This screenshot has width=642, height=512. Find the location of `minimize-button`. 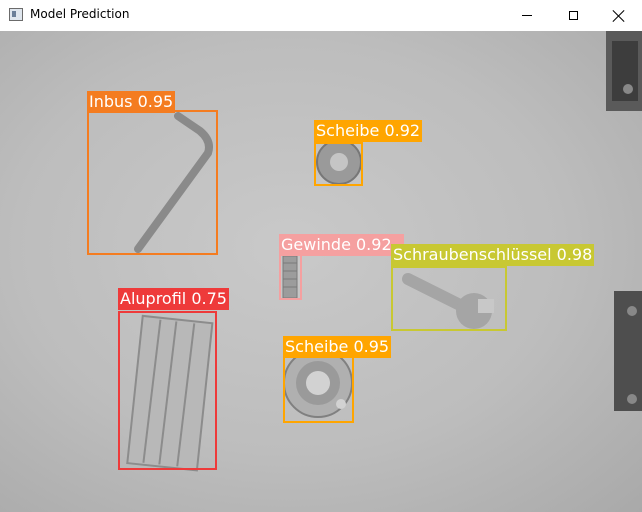

minimize-button is located at coordinates (527, 15).